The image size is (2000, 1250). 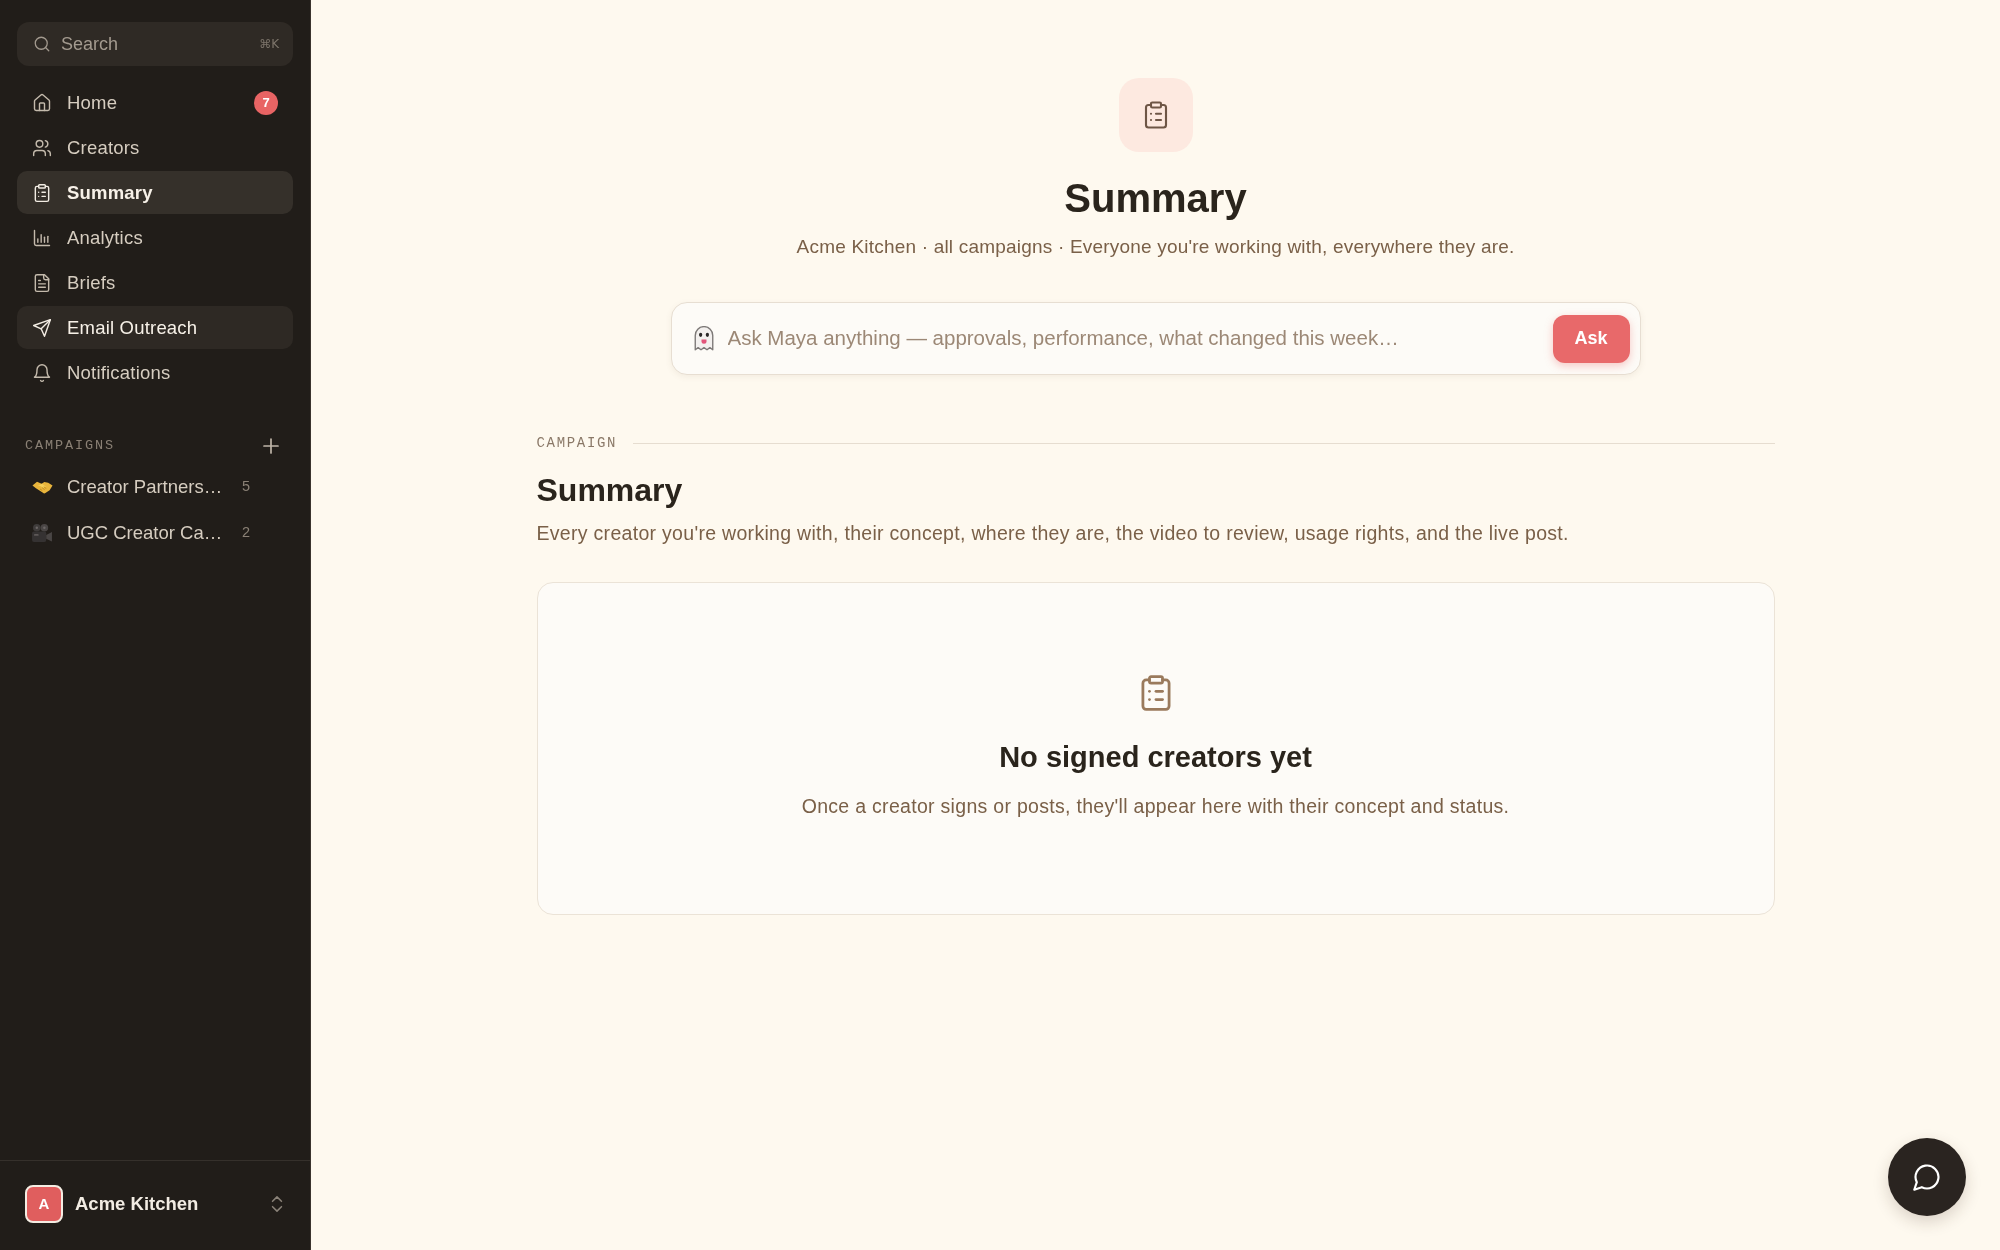 I want to click on section-description: Every creator you're working with, their concept, where they are, the video to review, usage rights, and the live post., so click(x=1053, y=533).